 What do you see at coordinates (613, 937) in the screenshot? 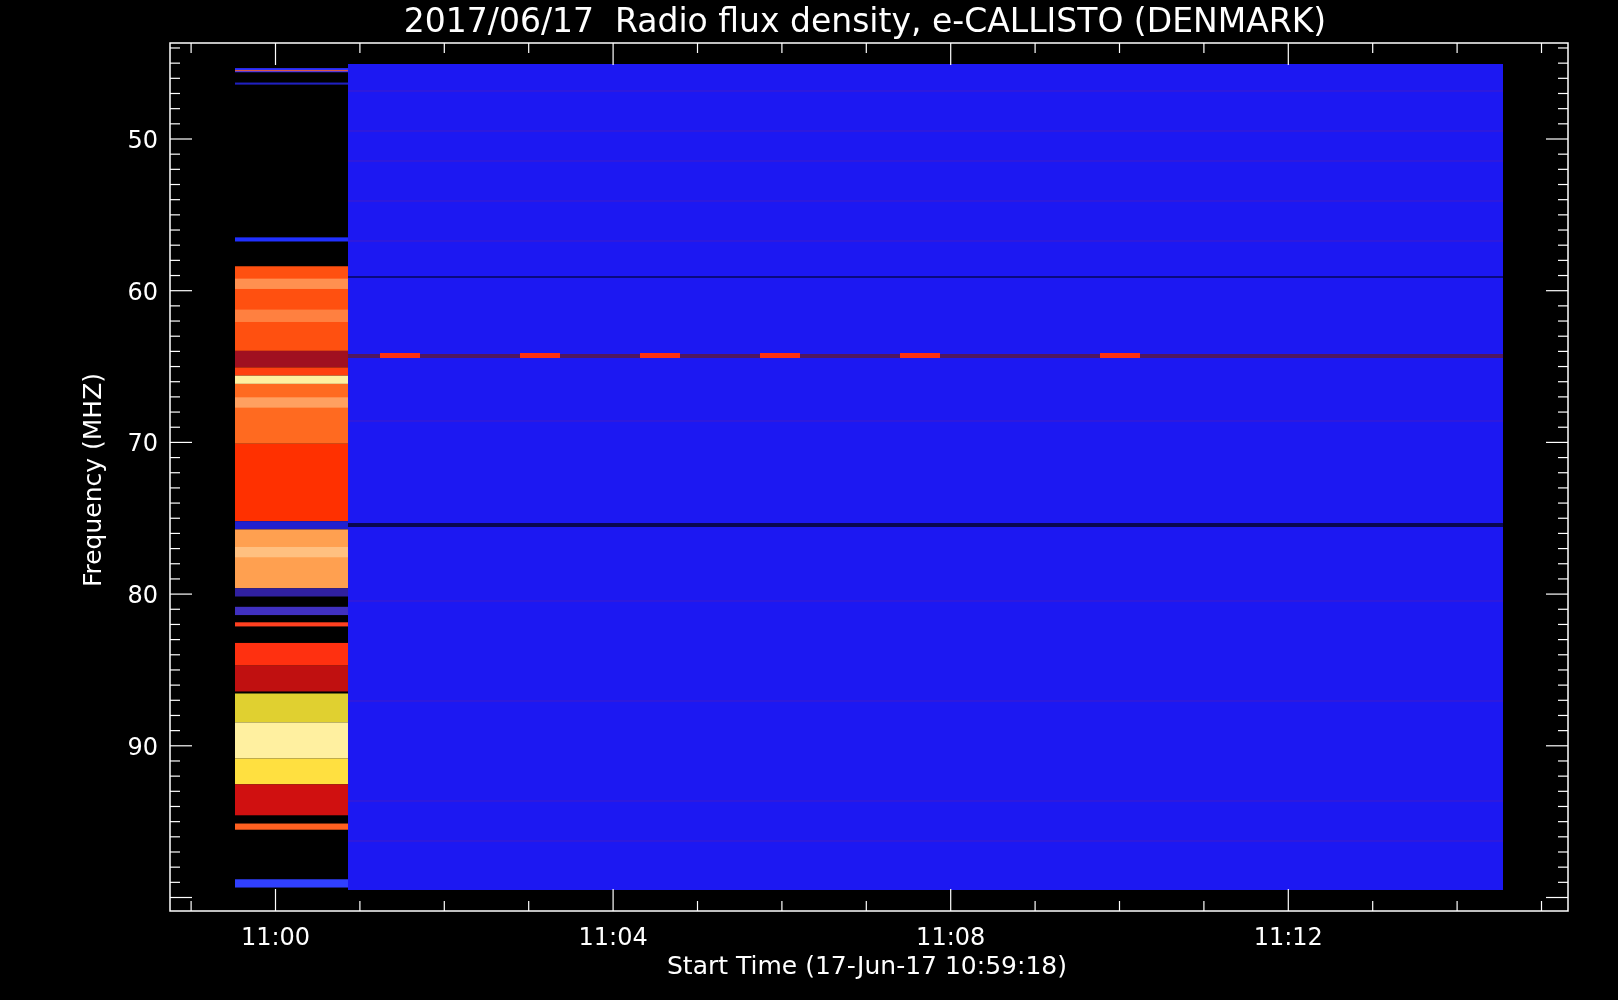
I see `x-tick-label: 11:04` at bounding box center [613, 937].